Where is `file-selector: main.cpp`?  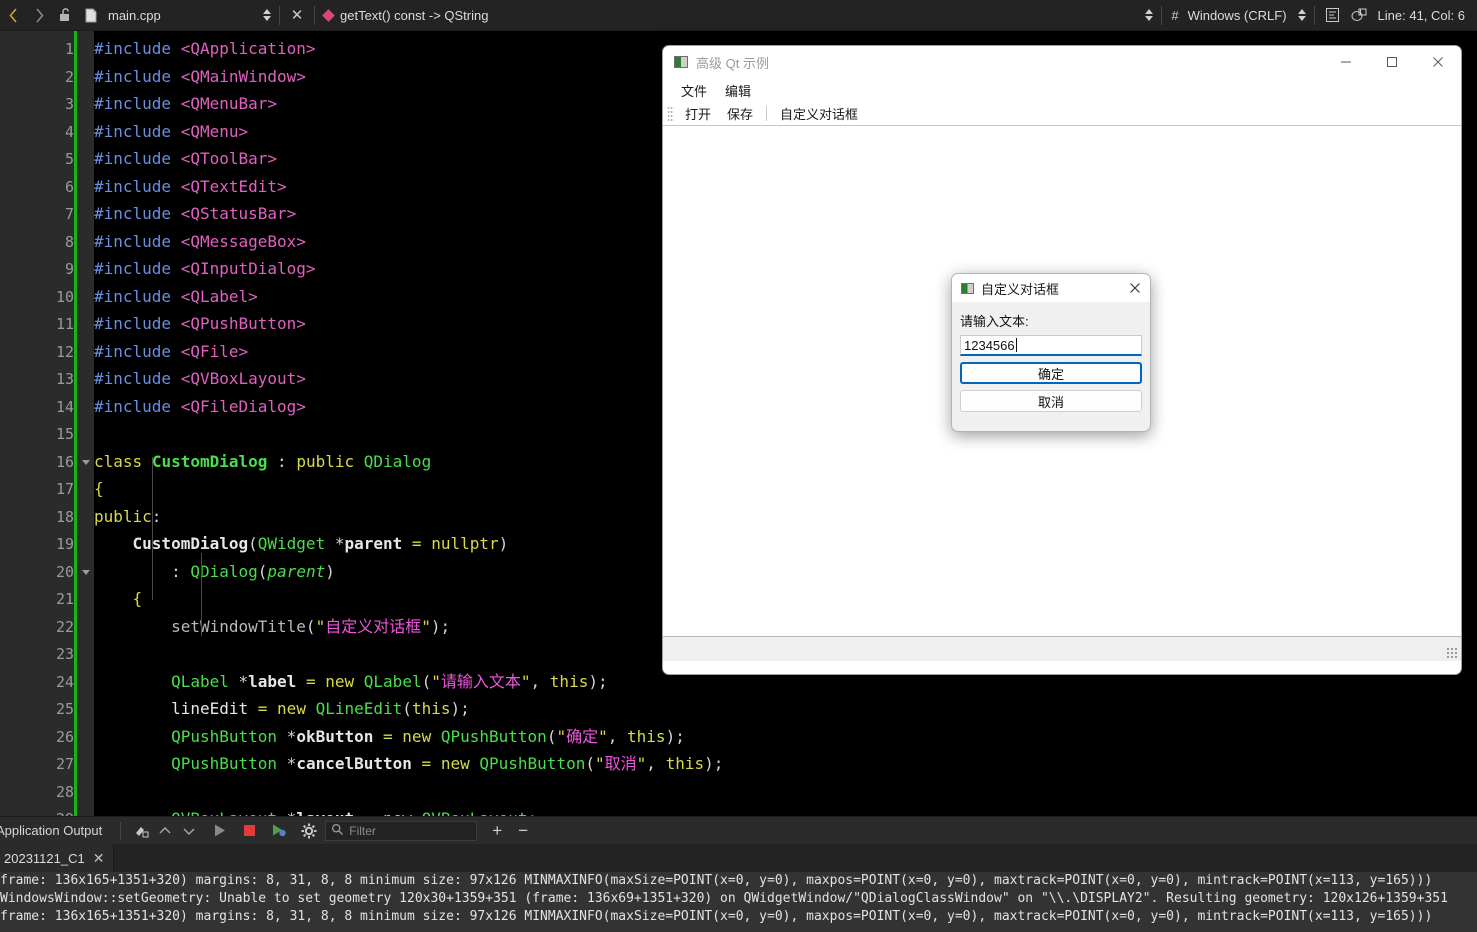 file-selector: main.cpp is located at coordinates (176, 15).